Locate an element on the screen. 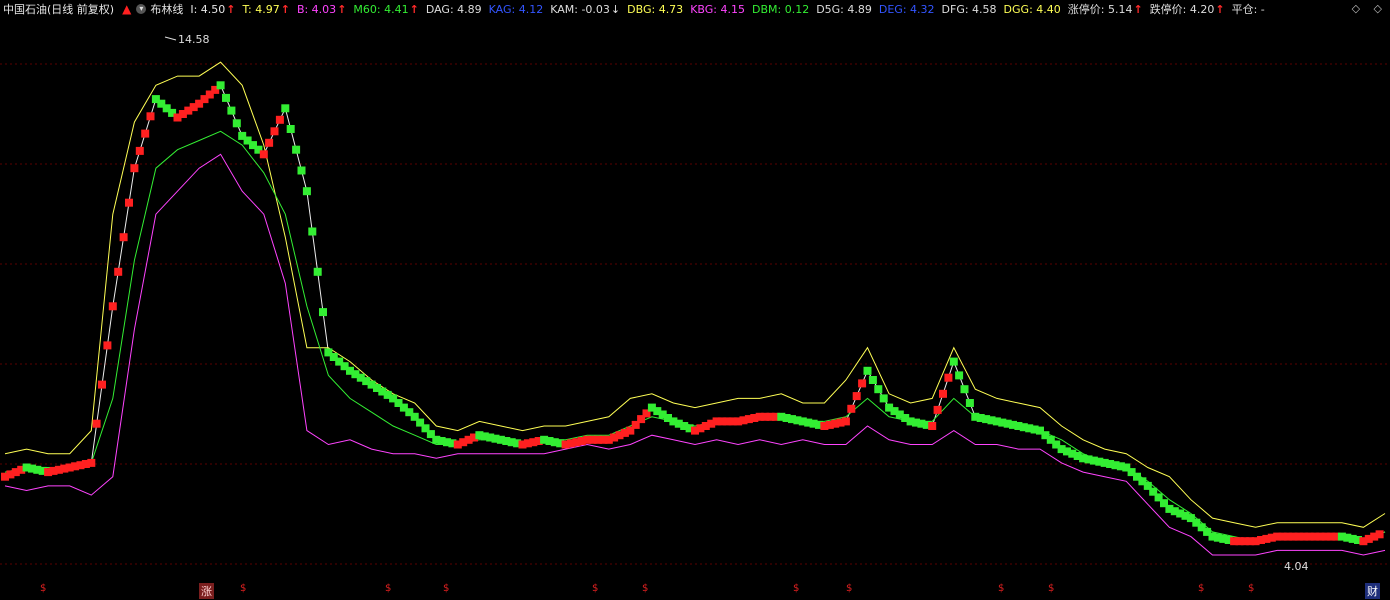 Image resolution: width=1390 pixels, height=600 pixels. indicator-value-text: KBG: 4.15 is located at coordinates (717, 9).